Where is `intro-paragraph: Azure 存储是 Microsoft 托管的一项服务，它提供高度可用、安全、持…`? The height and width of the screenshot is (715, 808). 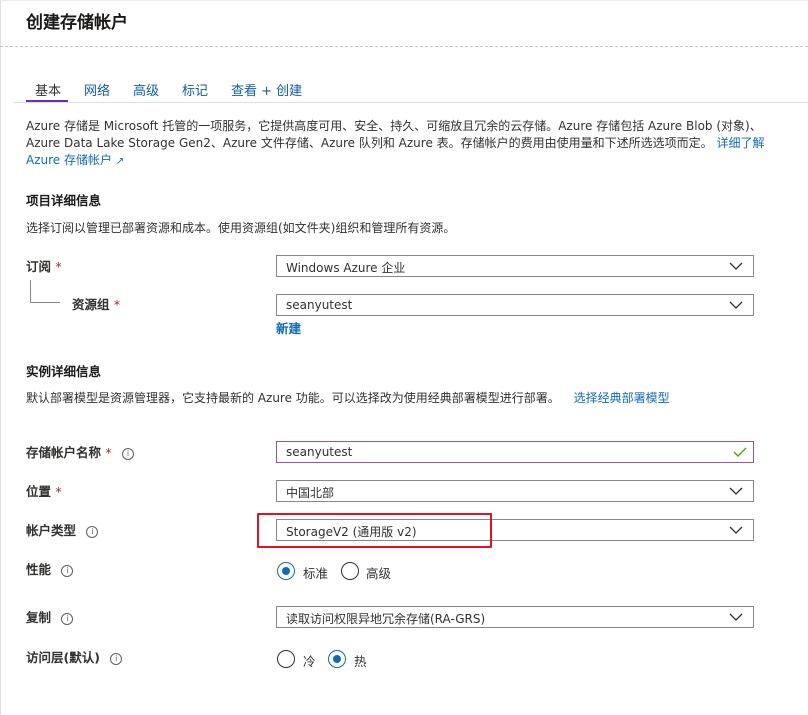 intro-paragraph: Azure 存储是 Microsoft 托管的一项服务，它提供高度可用、安全、持… is located at coordinates (406, 144).